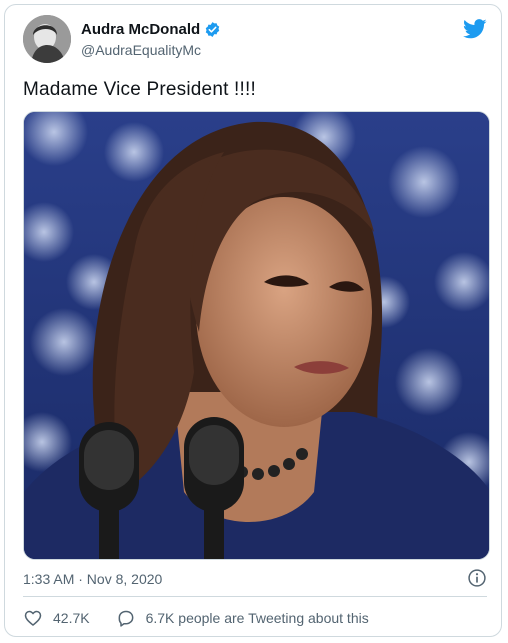 This screenshot has width=508, height=643. What do you see at coordinates (141, 50) in the screenshot?
I see `author-handle: @AudraEqualityMc` at bounding box center [141, 50].